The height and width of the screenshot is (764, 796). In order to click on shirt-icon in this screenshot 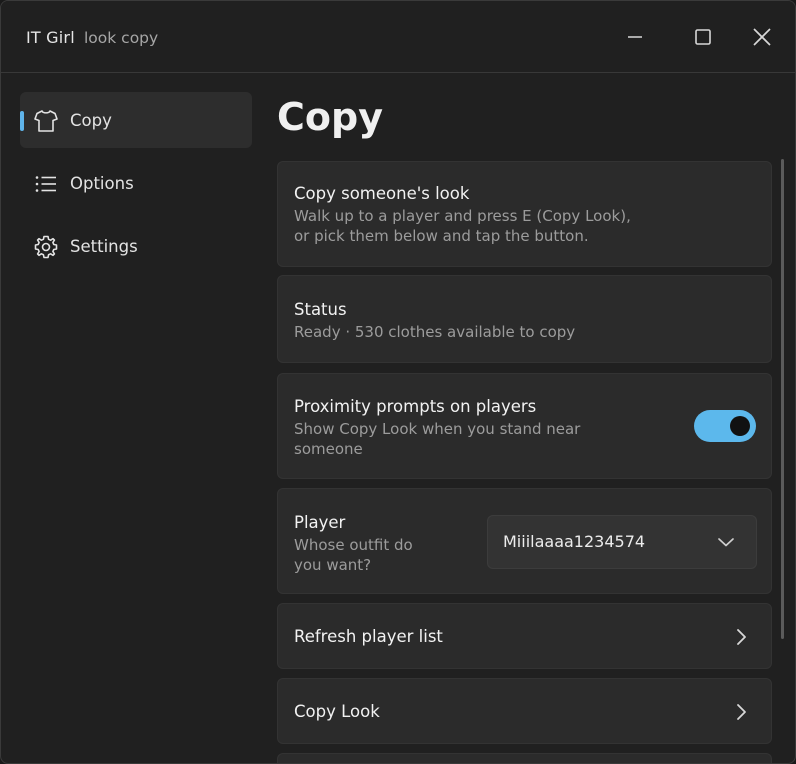, I will do `click(46, 121)`.